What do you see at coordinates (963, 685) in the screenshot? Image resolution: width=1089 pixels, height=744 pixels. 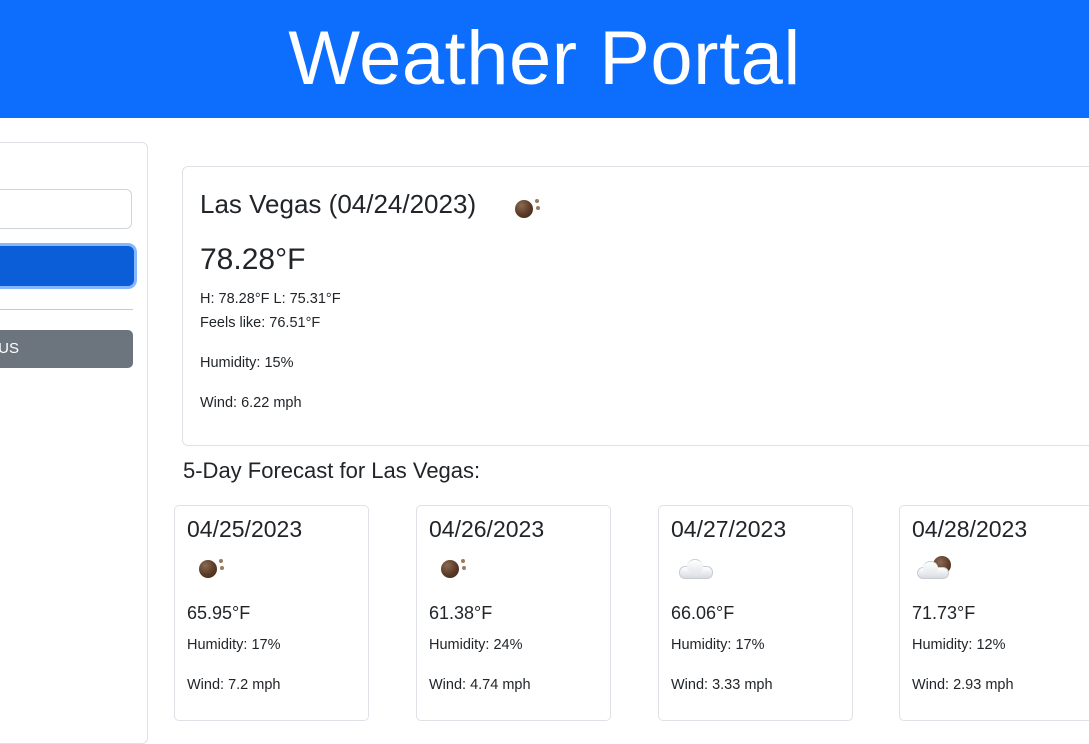 I see `forecast-wind: Wind: 2.93 mph` at bounding box center [963, 685].